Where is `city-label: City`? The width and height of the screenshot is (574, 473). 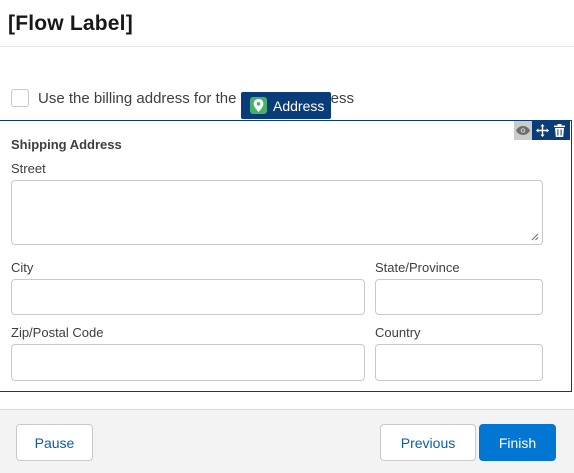 city-label: City is located at coordinates (22, 267).